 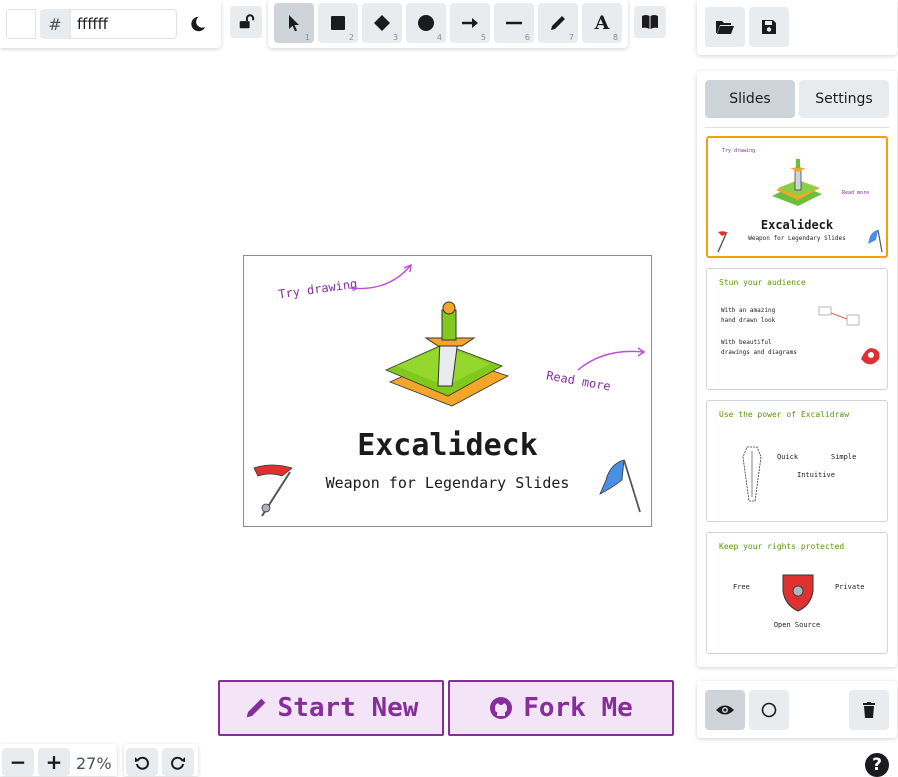 I want to click on trash-icon, so click(x=869, y=710).